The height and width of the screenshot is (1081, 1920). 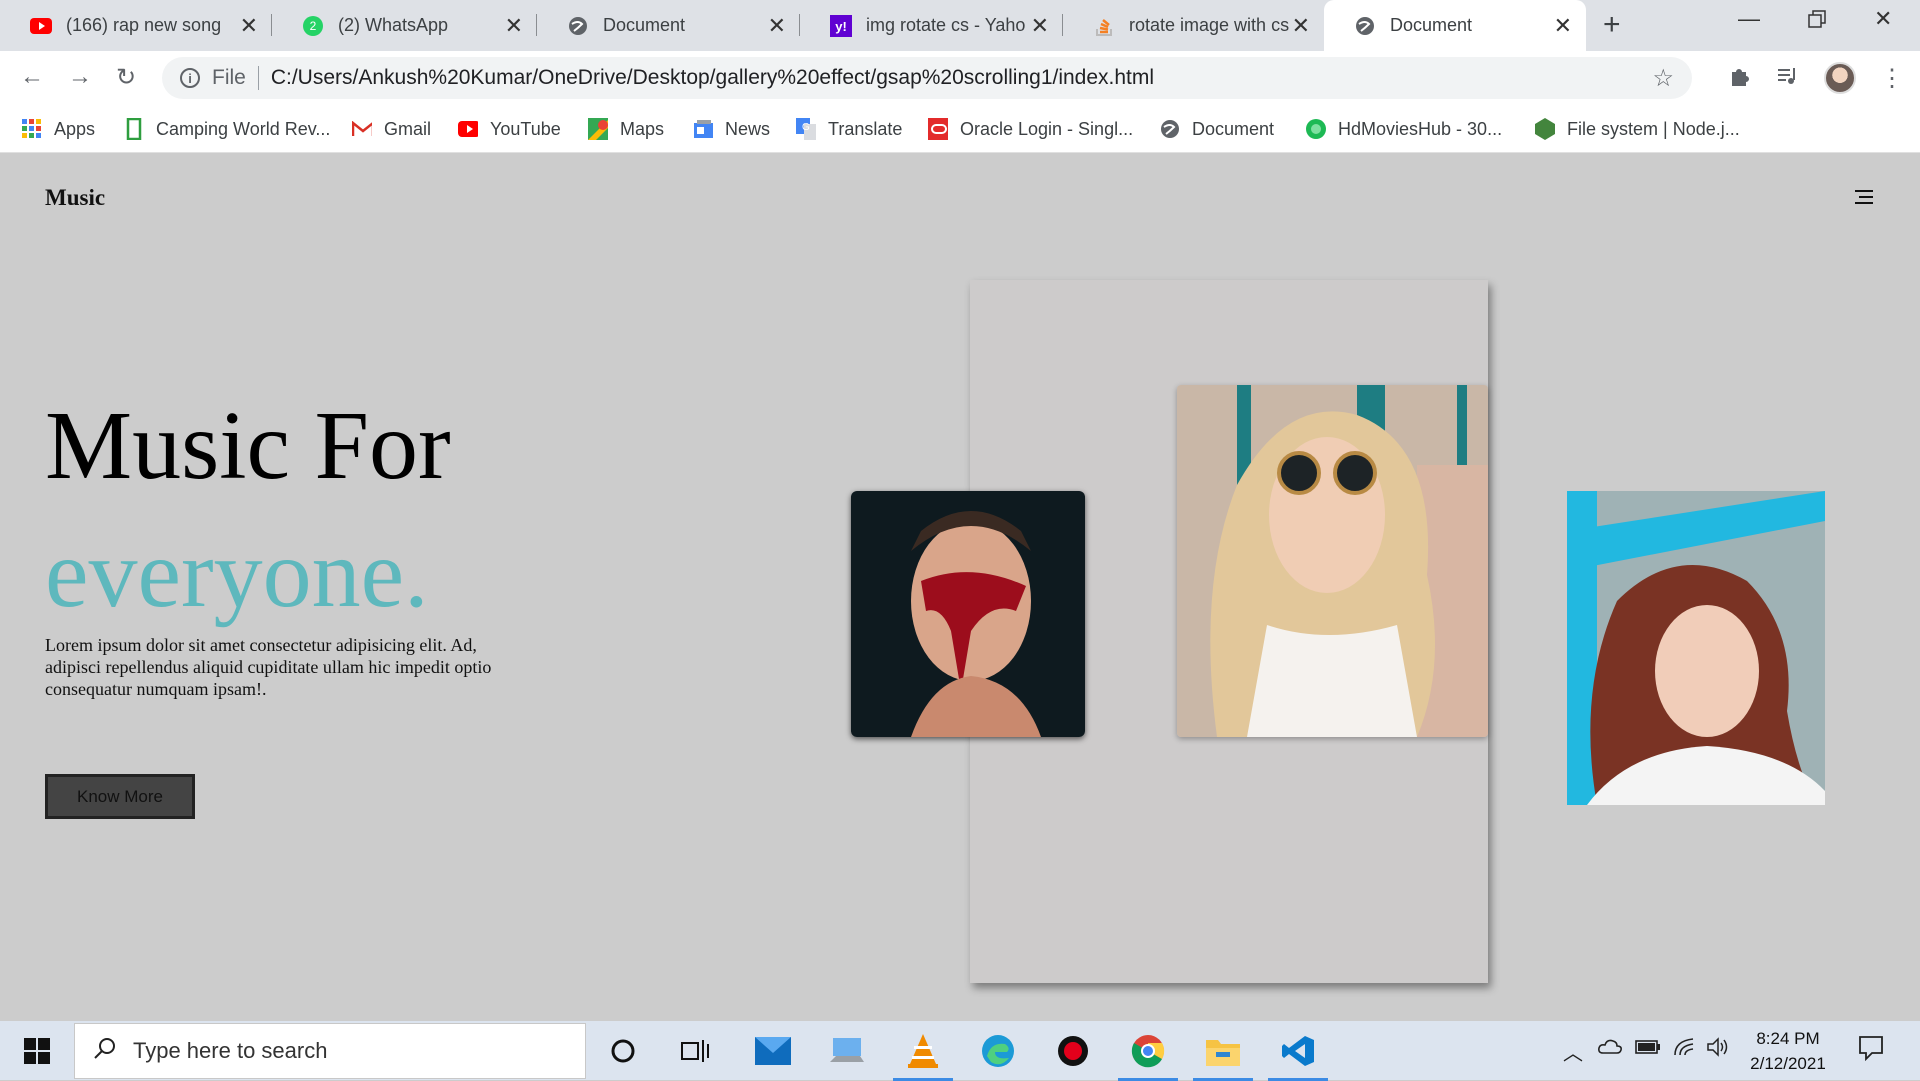 I want to click on tab-title: (166) rap new song -, so click(x=146, y=25).